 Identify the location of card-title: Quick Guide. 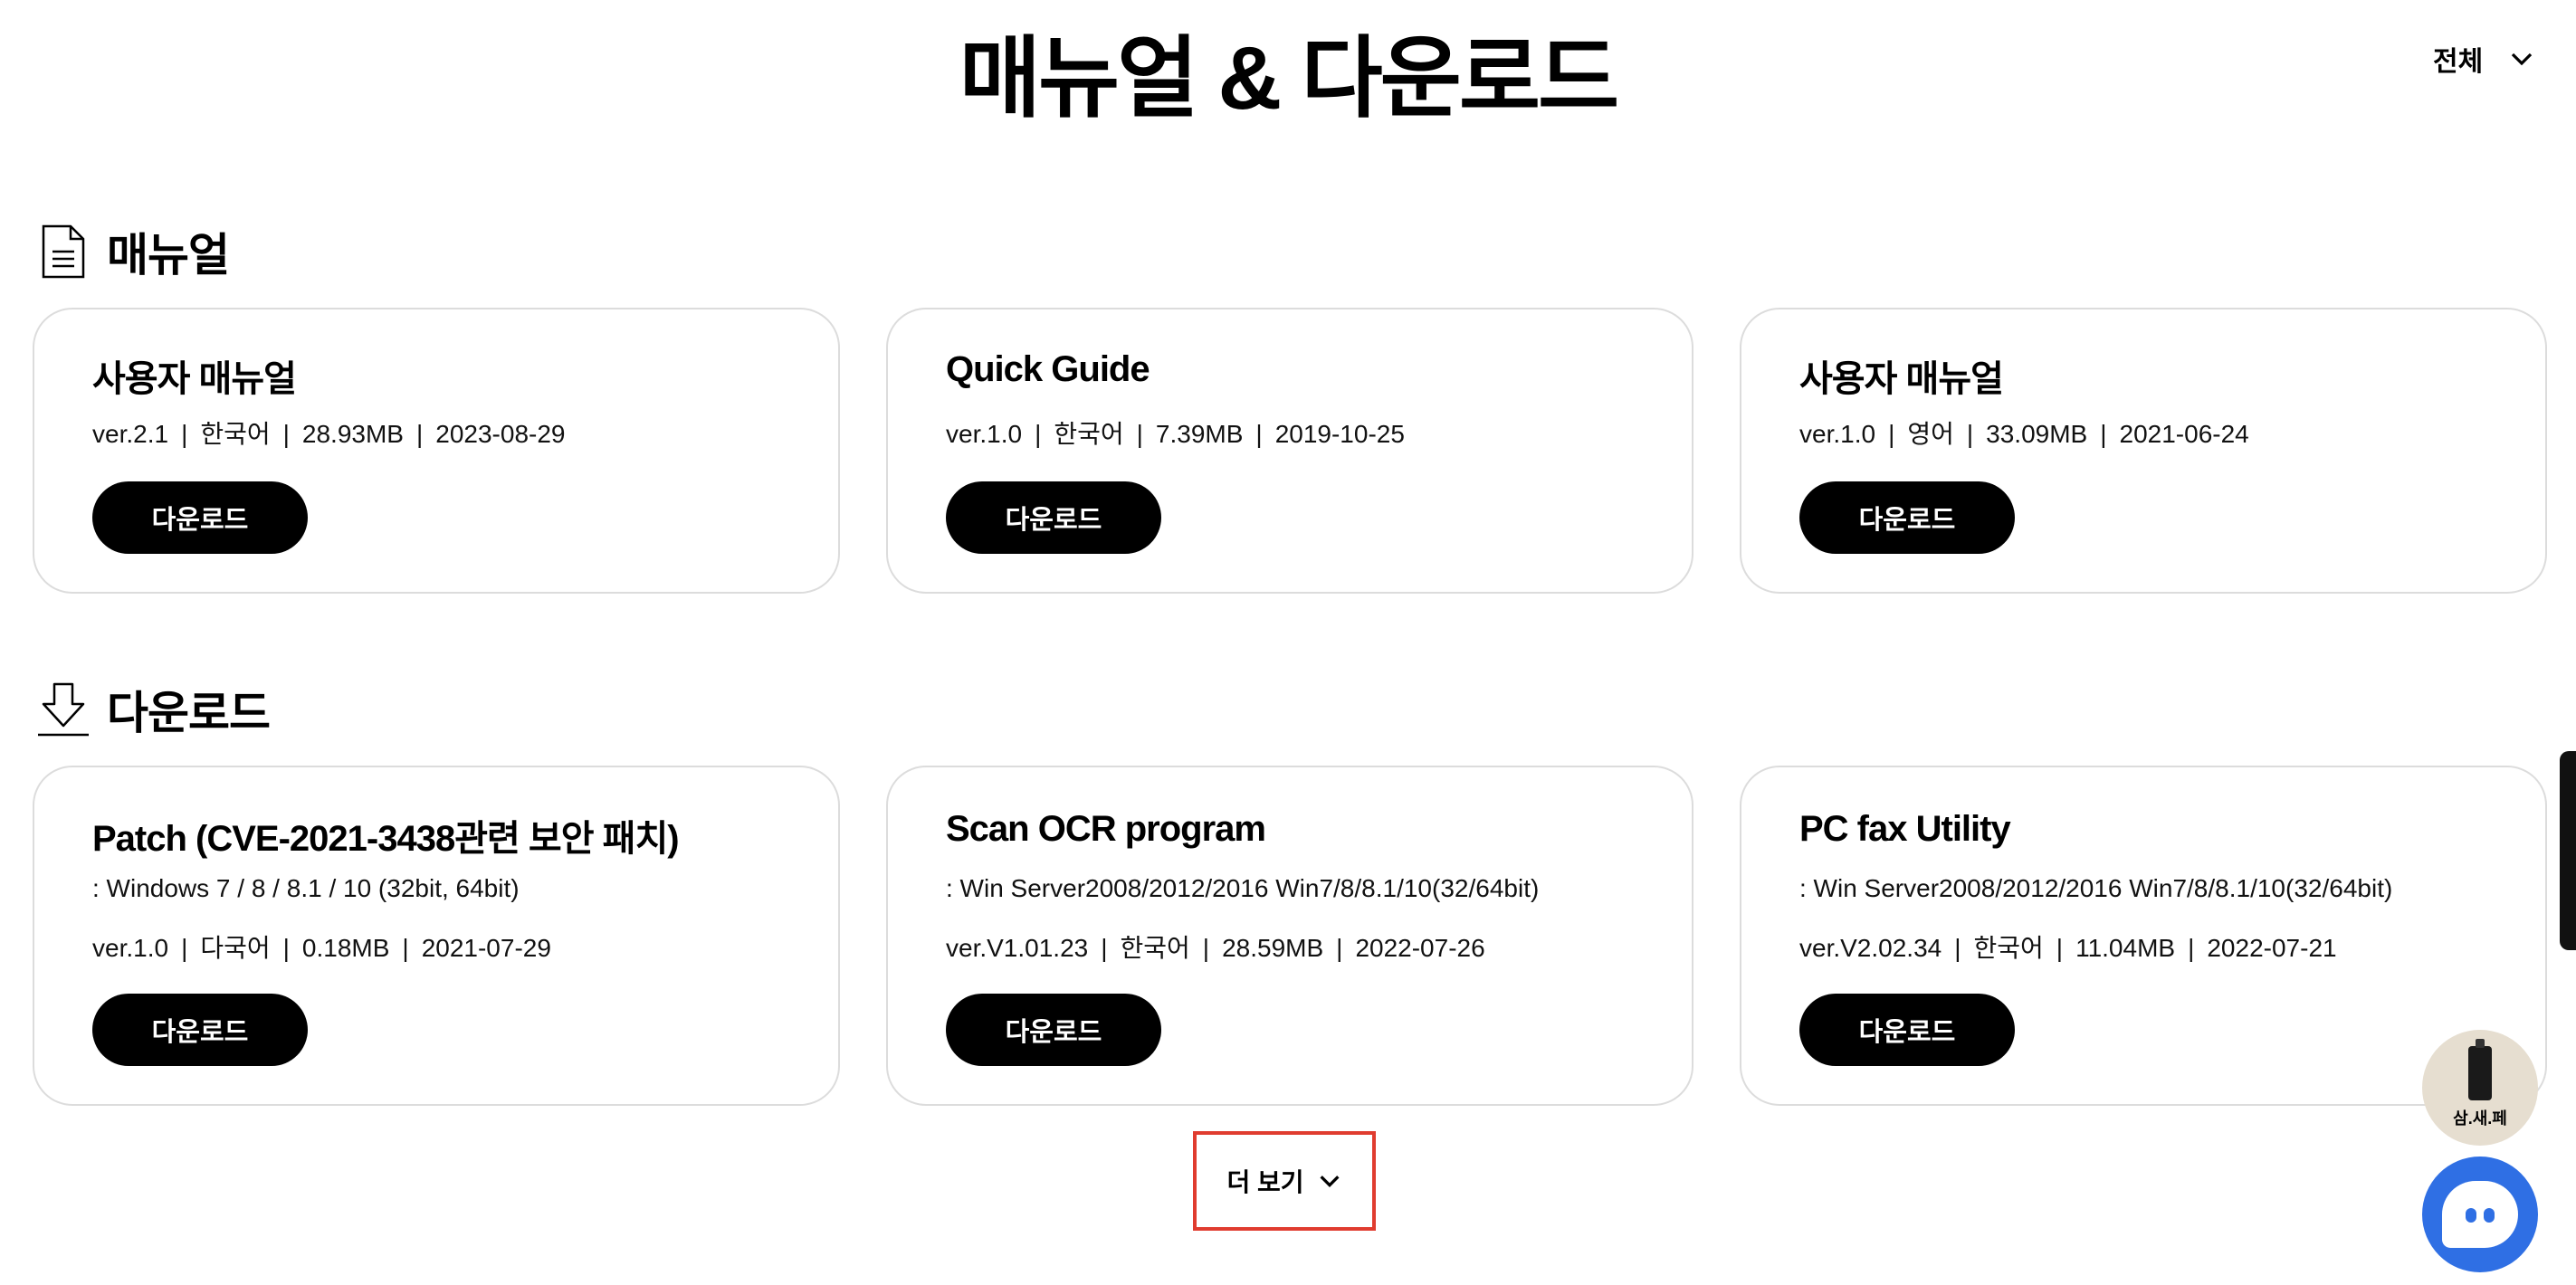
(1048, 369).